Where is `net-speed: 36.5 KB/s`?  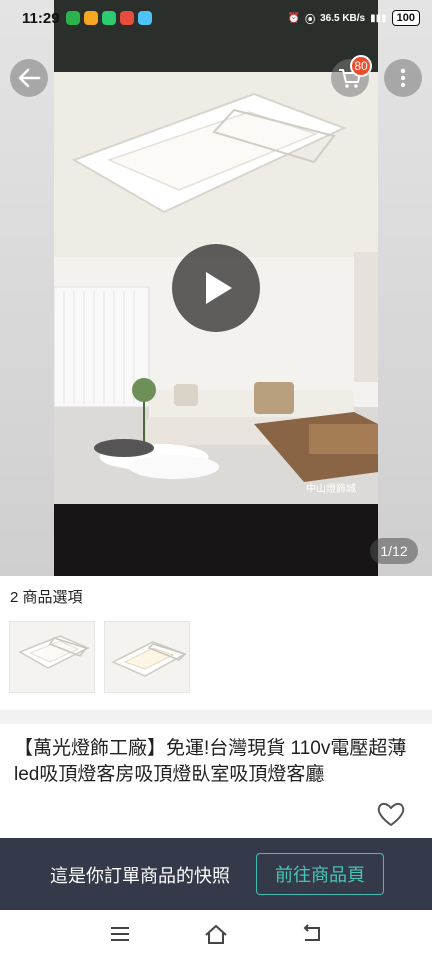
net-speed: 36.5 KB/s is located at coordinates (343, 18).